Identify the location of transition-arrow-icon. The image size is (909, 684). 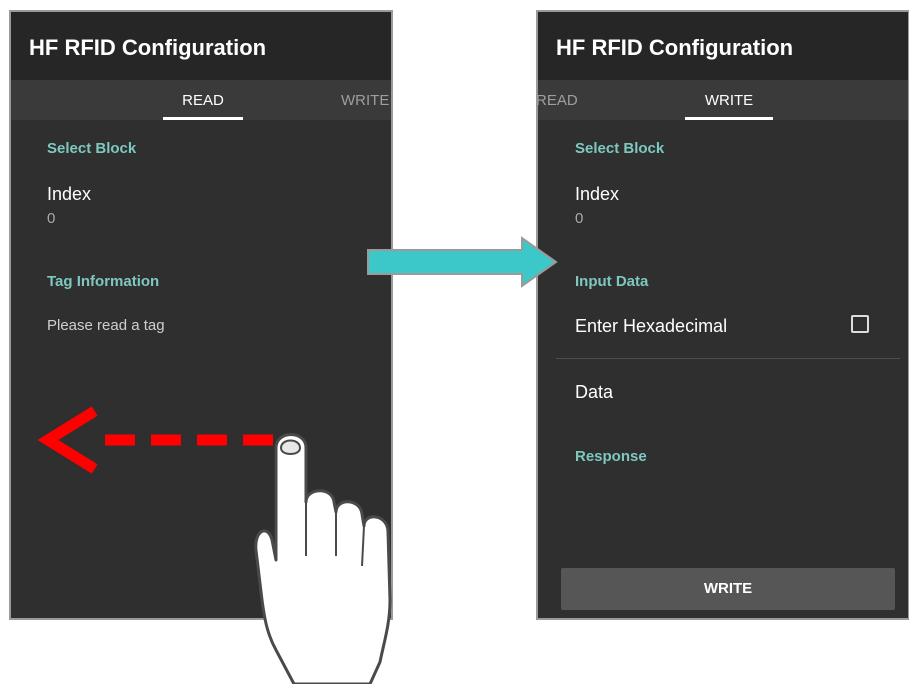
(462, 262).